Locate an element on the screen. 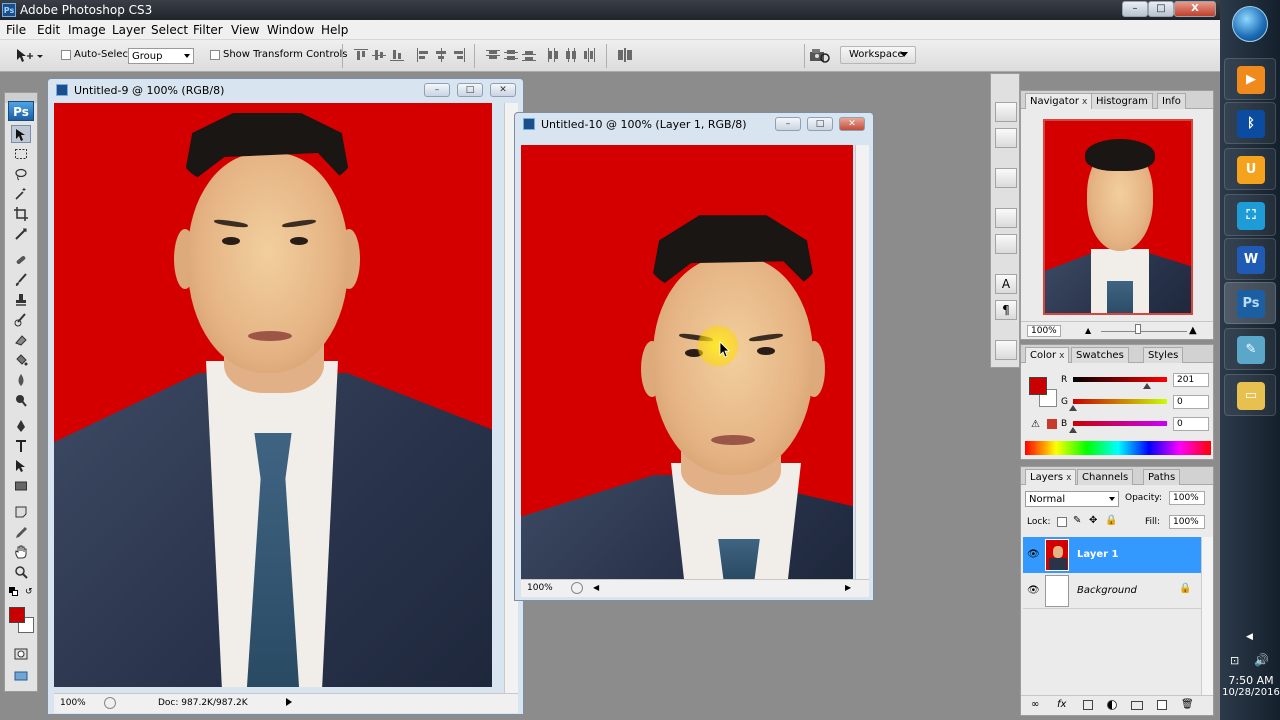 This screenshot has width=1280, height=720. g-slider-thumb is located at coordinates (1073, 408).